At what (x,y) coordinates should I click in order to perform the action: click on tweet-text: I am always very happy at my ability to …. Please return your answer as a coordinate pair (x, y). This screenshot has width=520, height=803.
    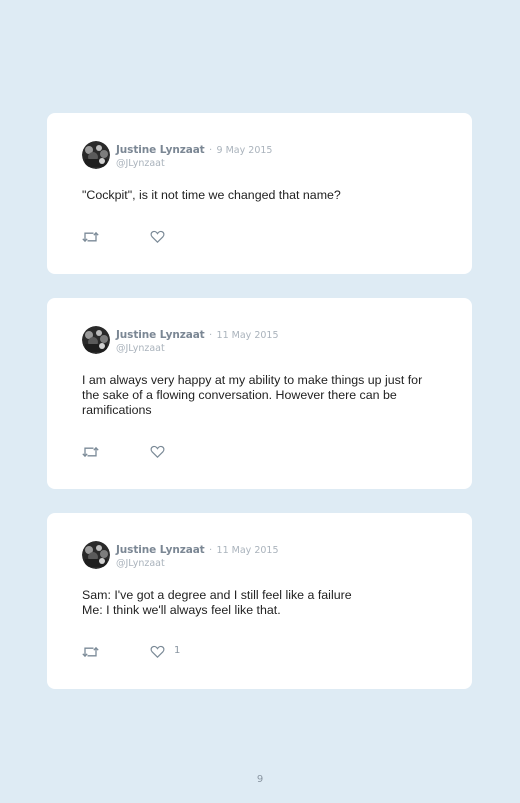
    Looking at the image, I should click on (252, 395).